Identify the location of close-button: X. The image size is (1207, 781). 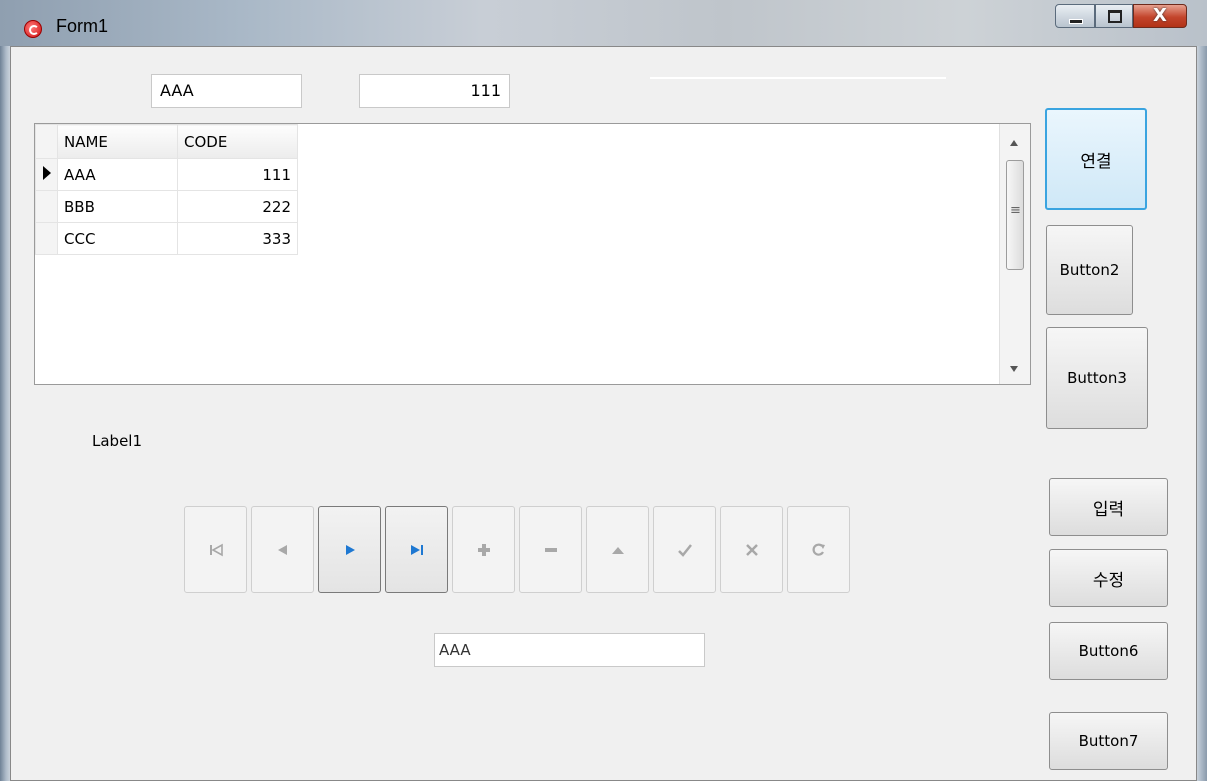
(1160, 16).